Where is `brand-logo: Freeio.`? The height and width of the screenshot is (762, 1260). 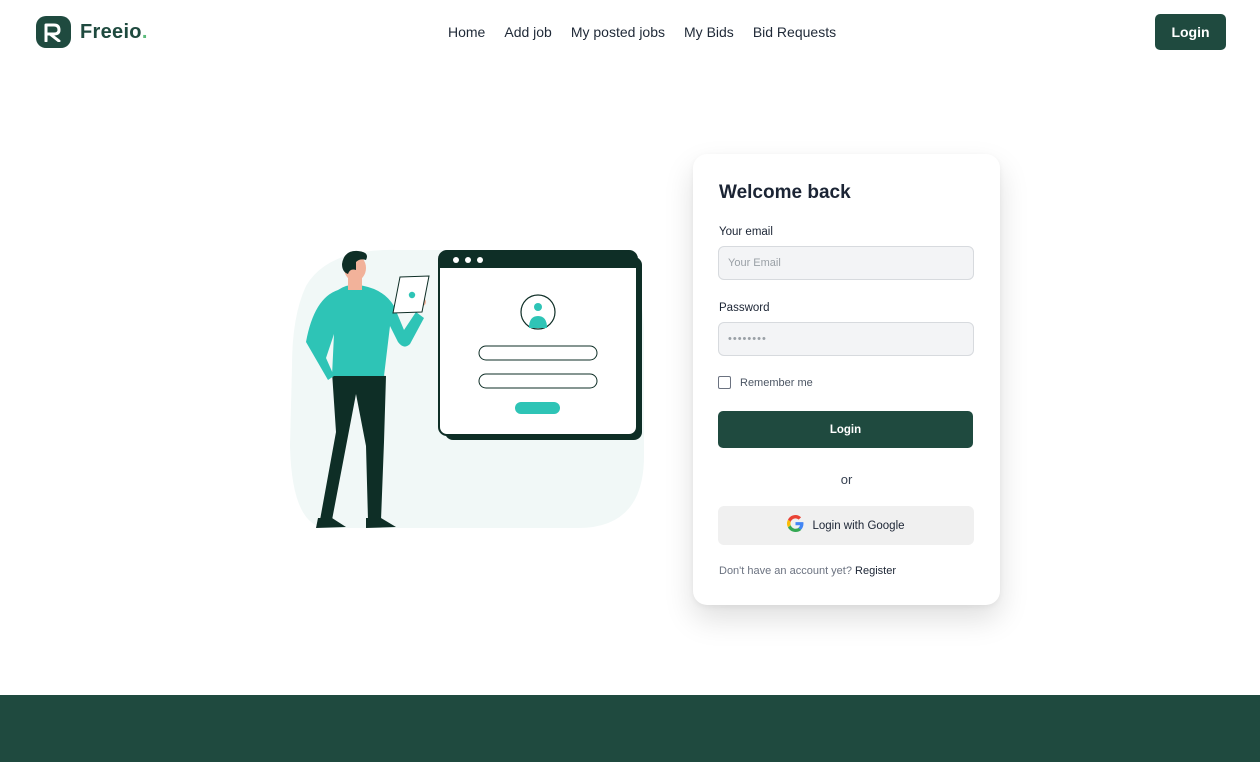 brand-logo: Freeio. is located at coordinates (92, 32).